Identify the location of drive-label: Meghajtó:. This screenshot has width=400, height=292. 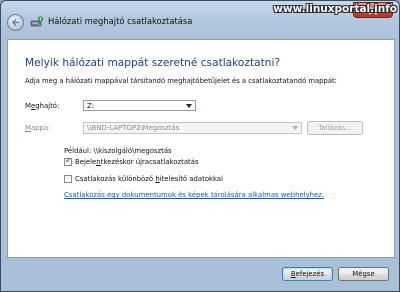
(42, 106).